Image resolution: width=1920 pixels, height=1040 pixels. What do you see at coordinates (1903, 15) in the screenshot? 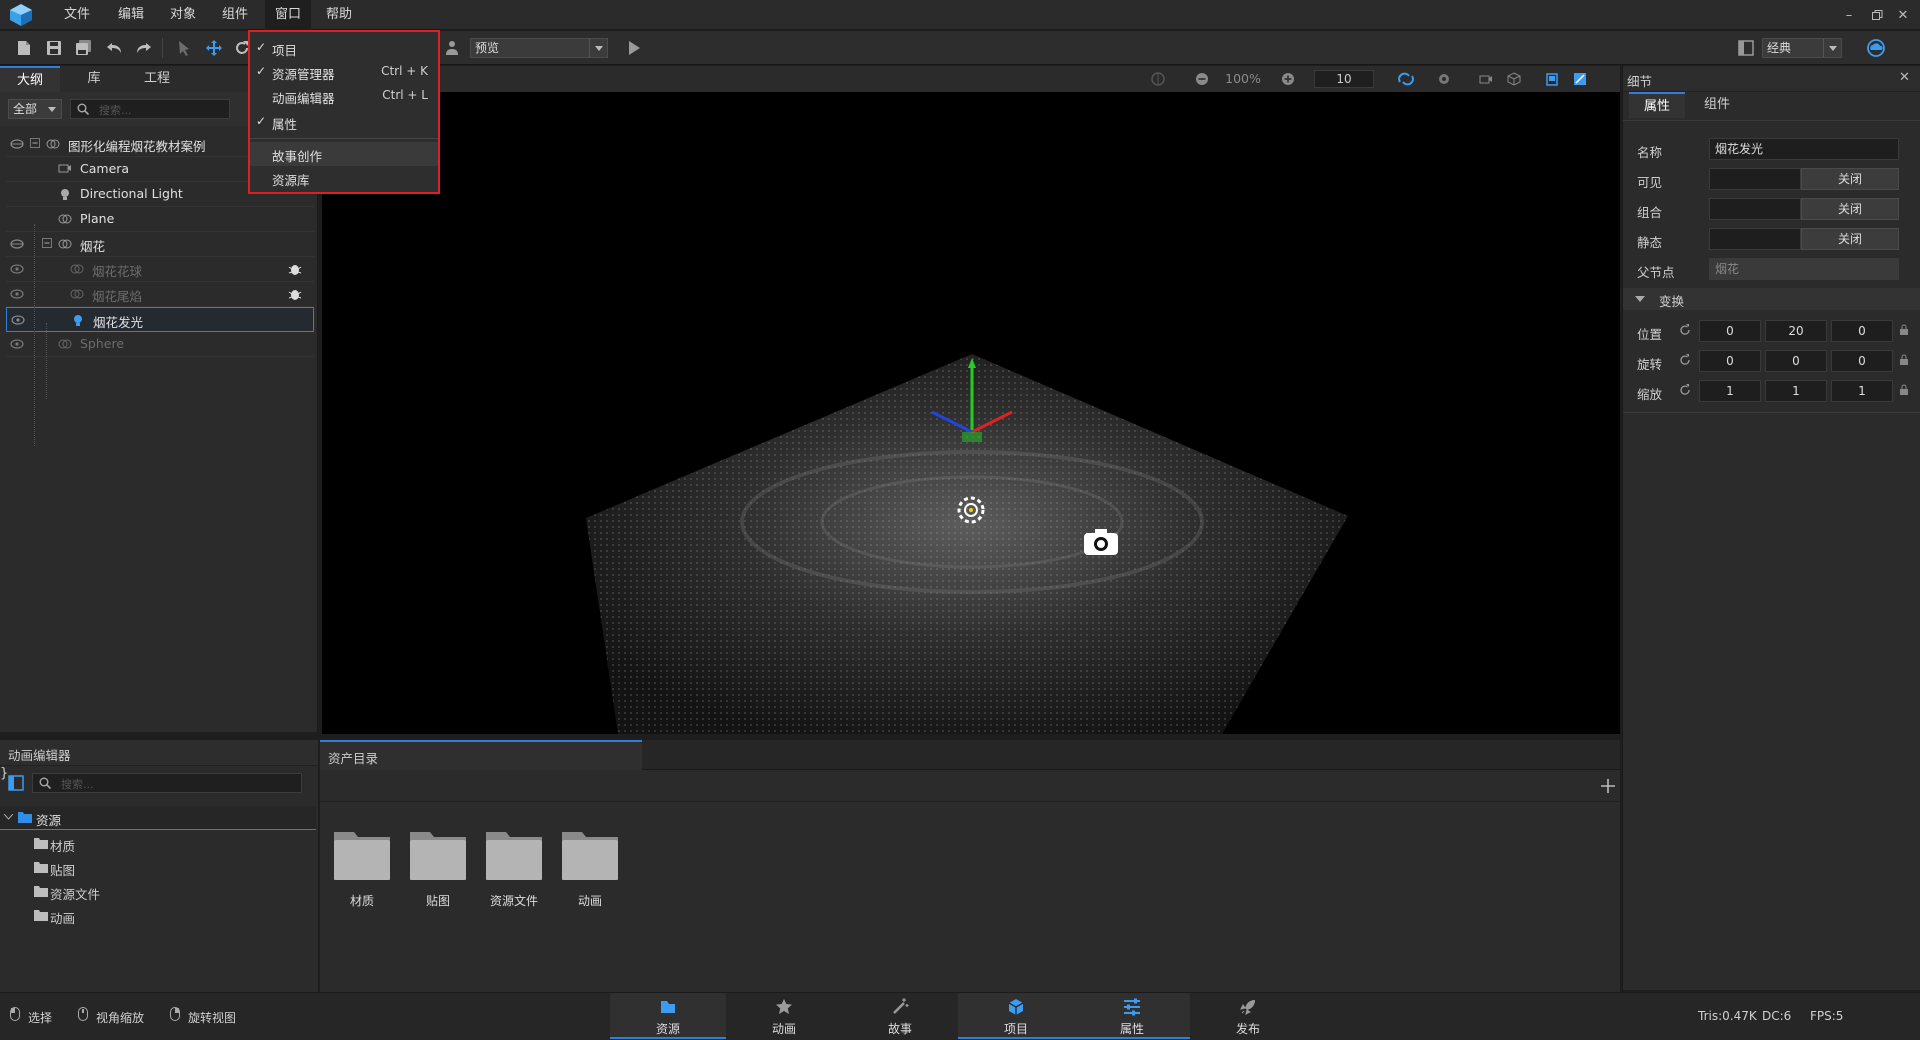
I see `close-window-icon: ✕` at bounding box center [1903, 15].